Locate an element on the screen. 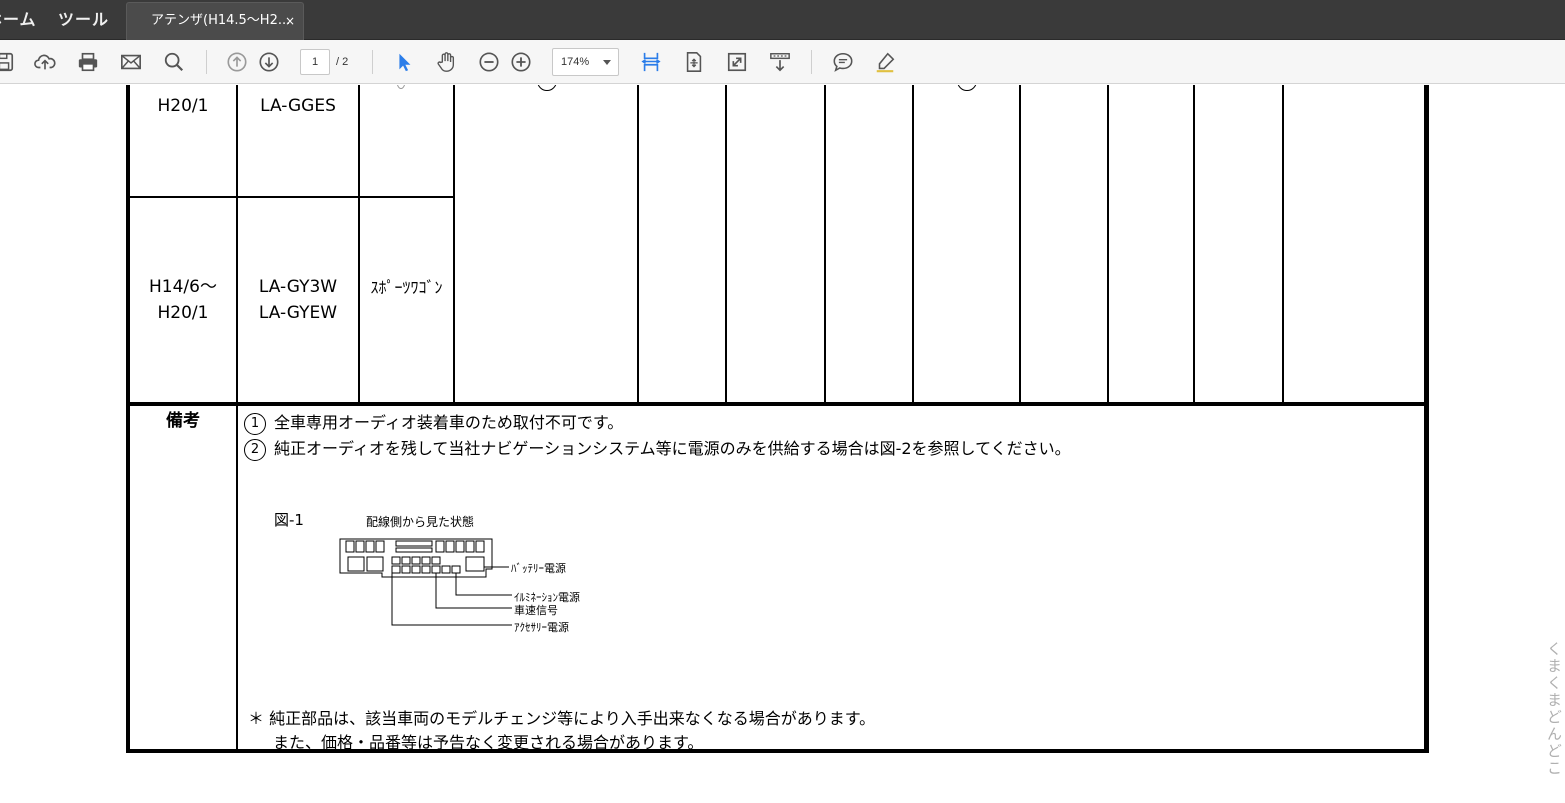 The image size is (1565, 803). callout-battery-power: ﾊﾞｯﾃﾘｰ電源 is located at coordinates (538, 568).